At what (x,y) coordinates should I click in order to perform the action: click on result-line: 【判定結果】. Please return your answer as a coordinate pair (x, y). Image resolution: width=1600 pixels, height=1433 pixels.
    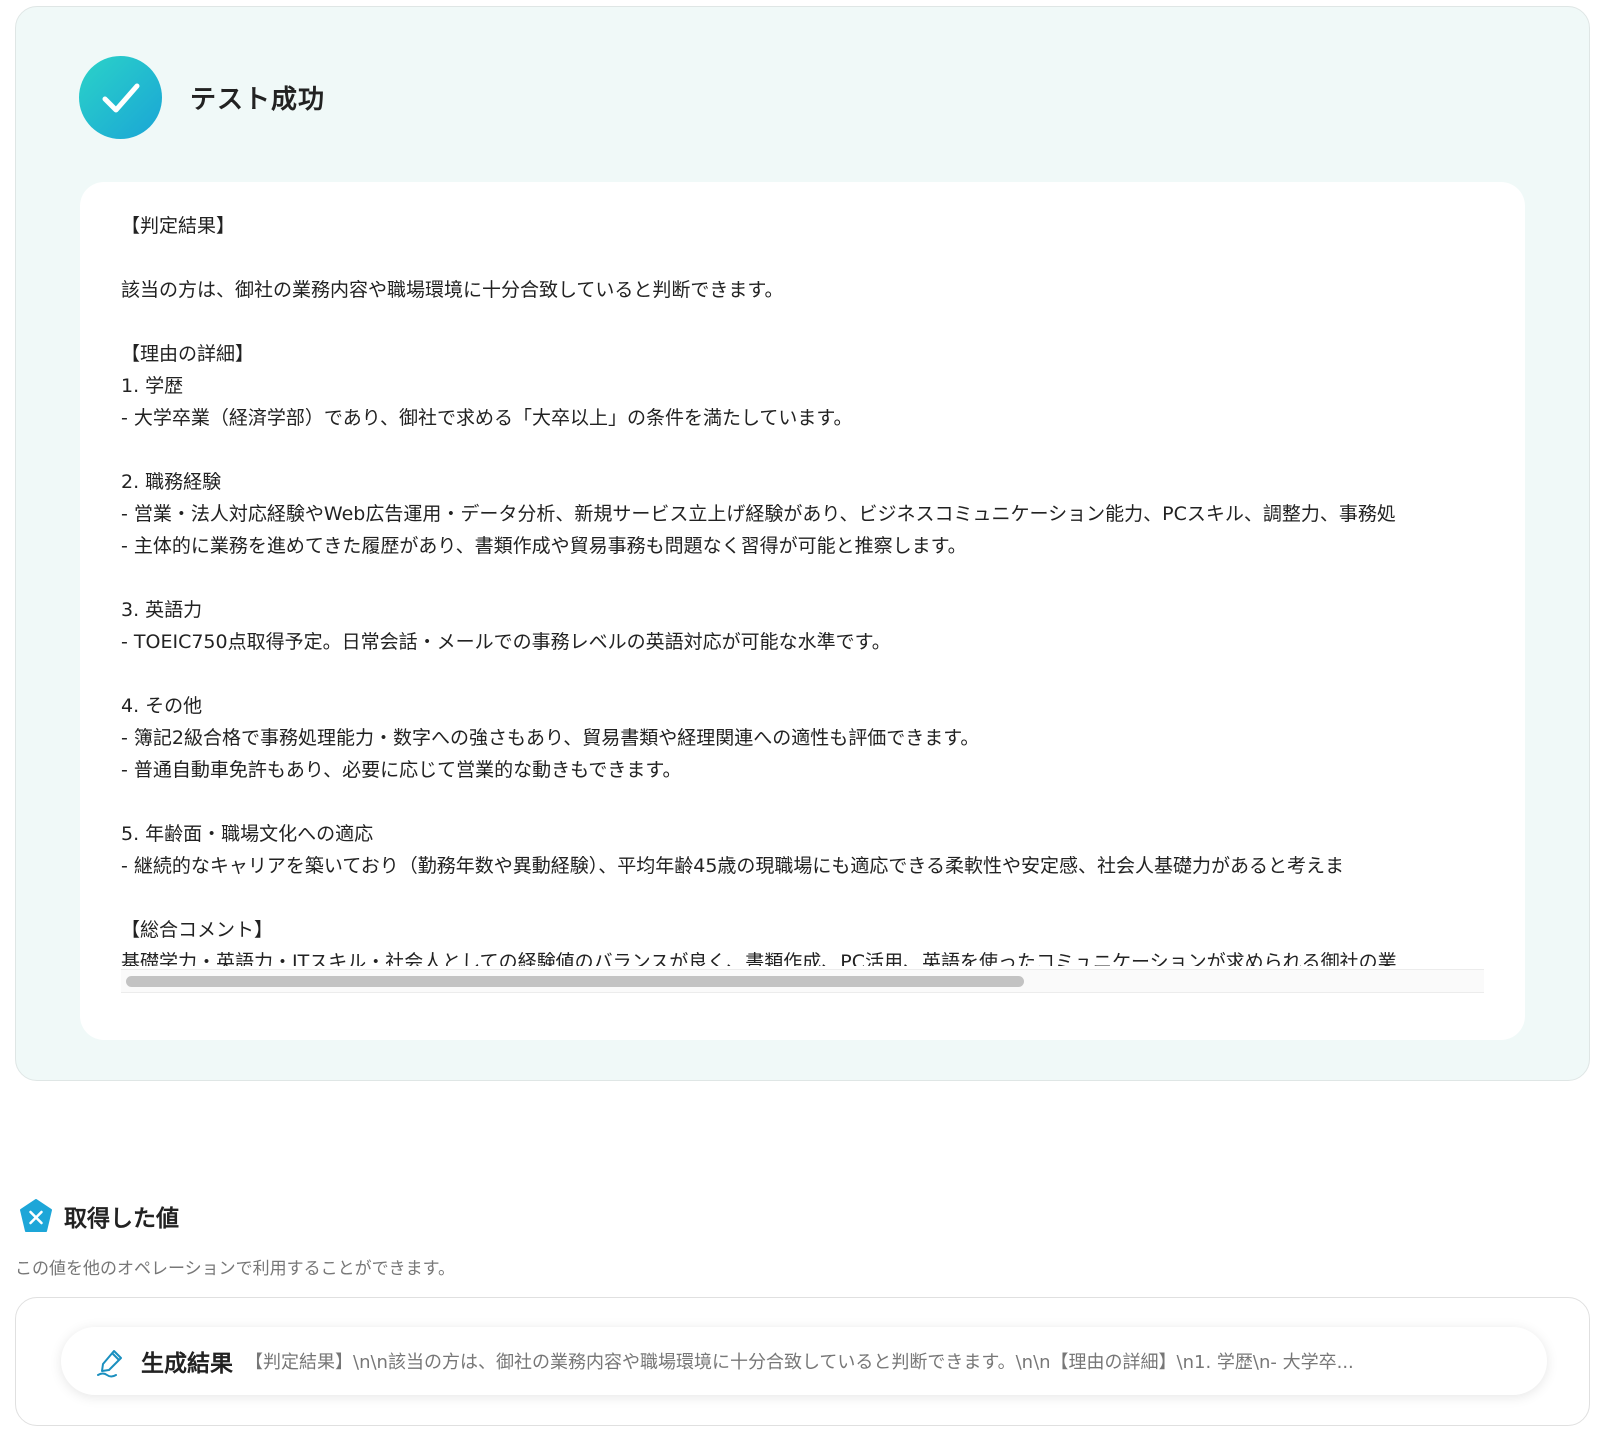
    Looking at the image, I should click on (178, 226).